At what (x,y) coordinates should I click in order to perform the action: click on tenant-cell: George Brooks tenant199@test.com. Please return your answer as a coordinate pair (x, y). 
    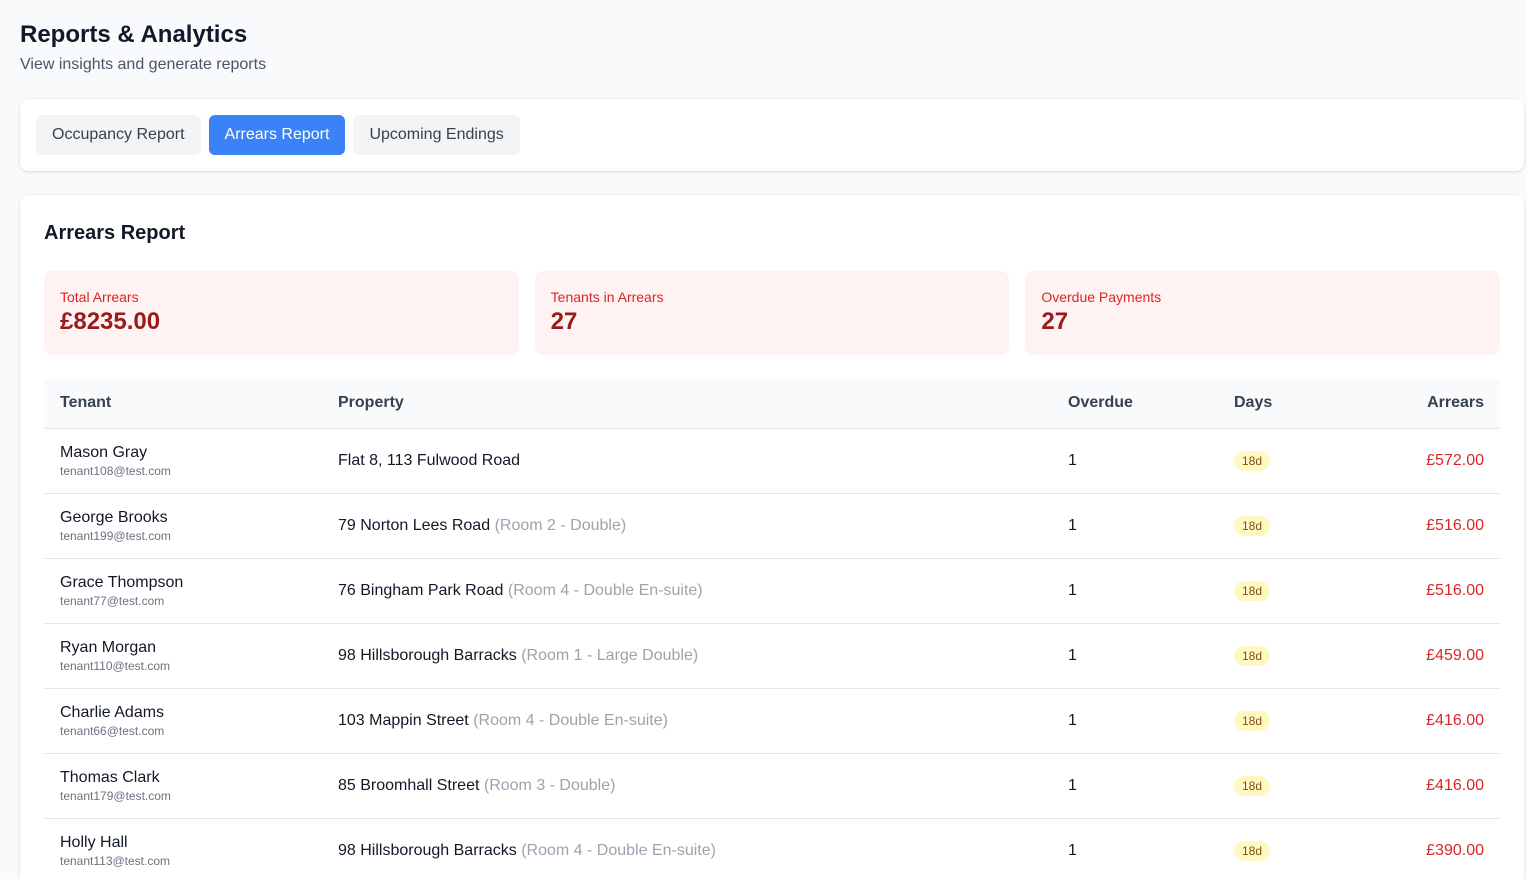
    Looking at the image, I should click on (183, 526).